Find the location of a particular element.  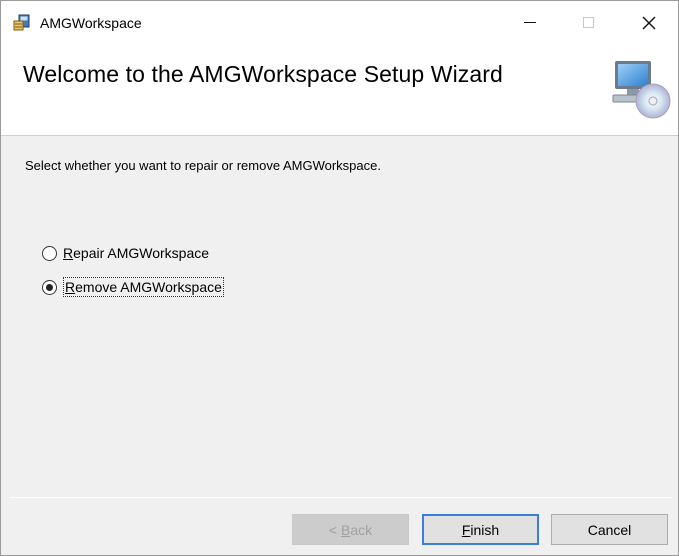

remove-radio-button is located at coordinates (49, 287).